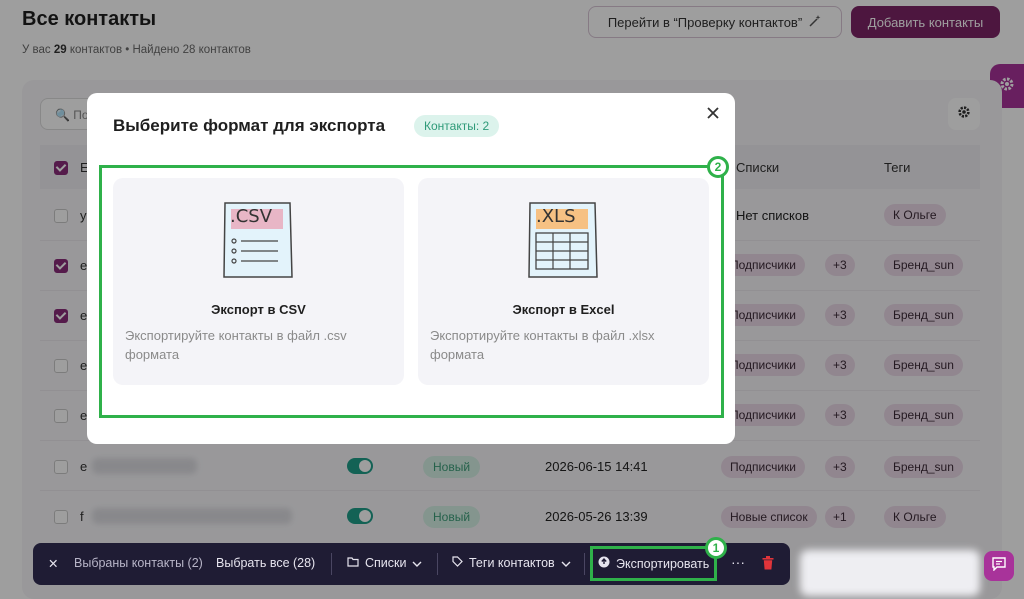  I want to click on delete-button, so click(768, 565).